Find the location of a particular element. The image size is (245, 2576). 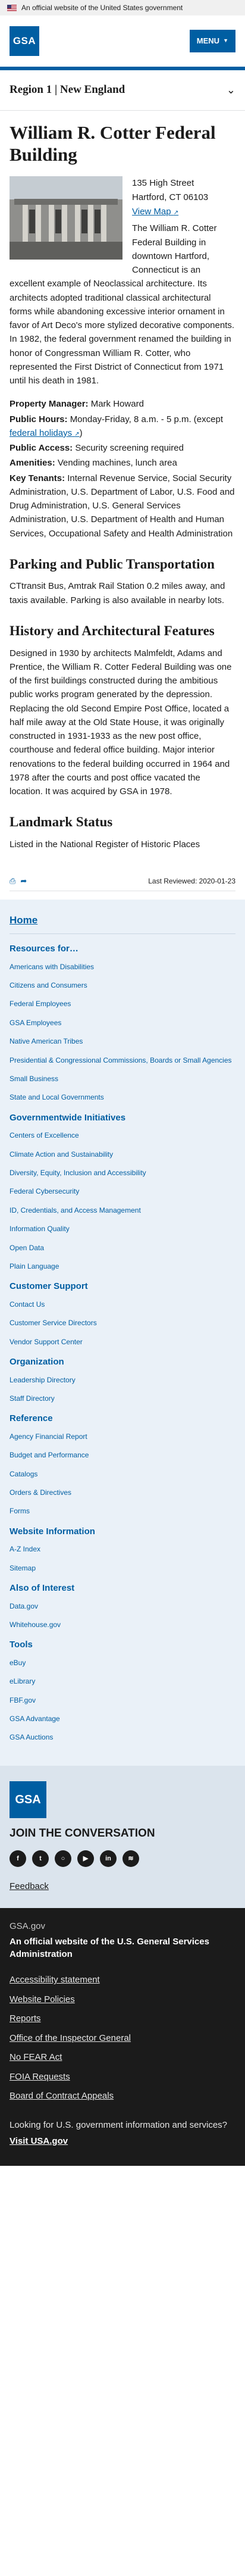

page-title: William R. Cotter Federal Building is located at coordinates (113, 144).